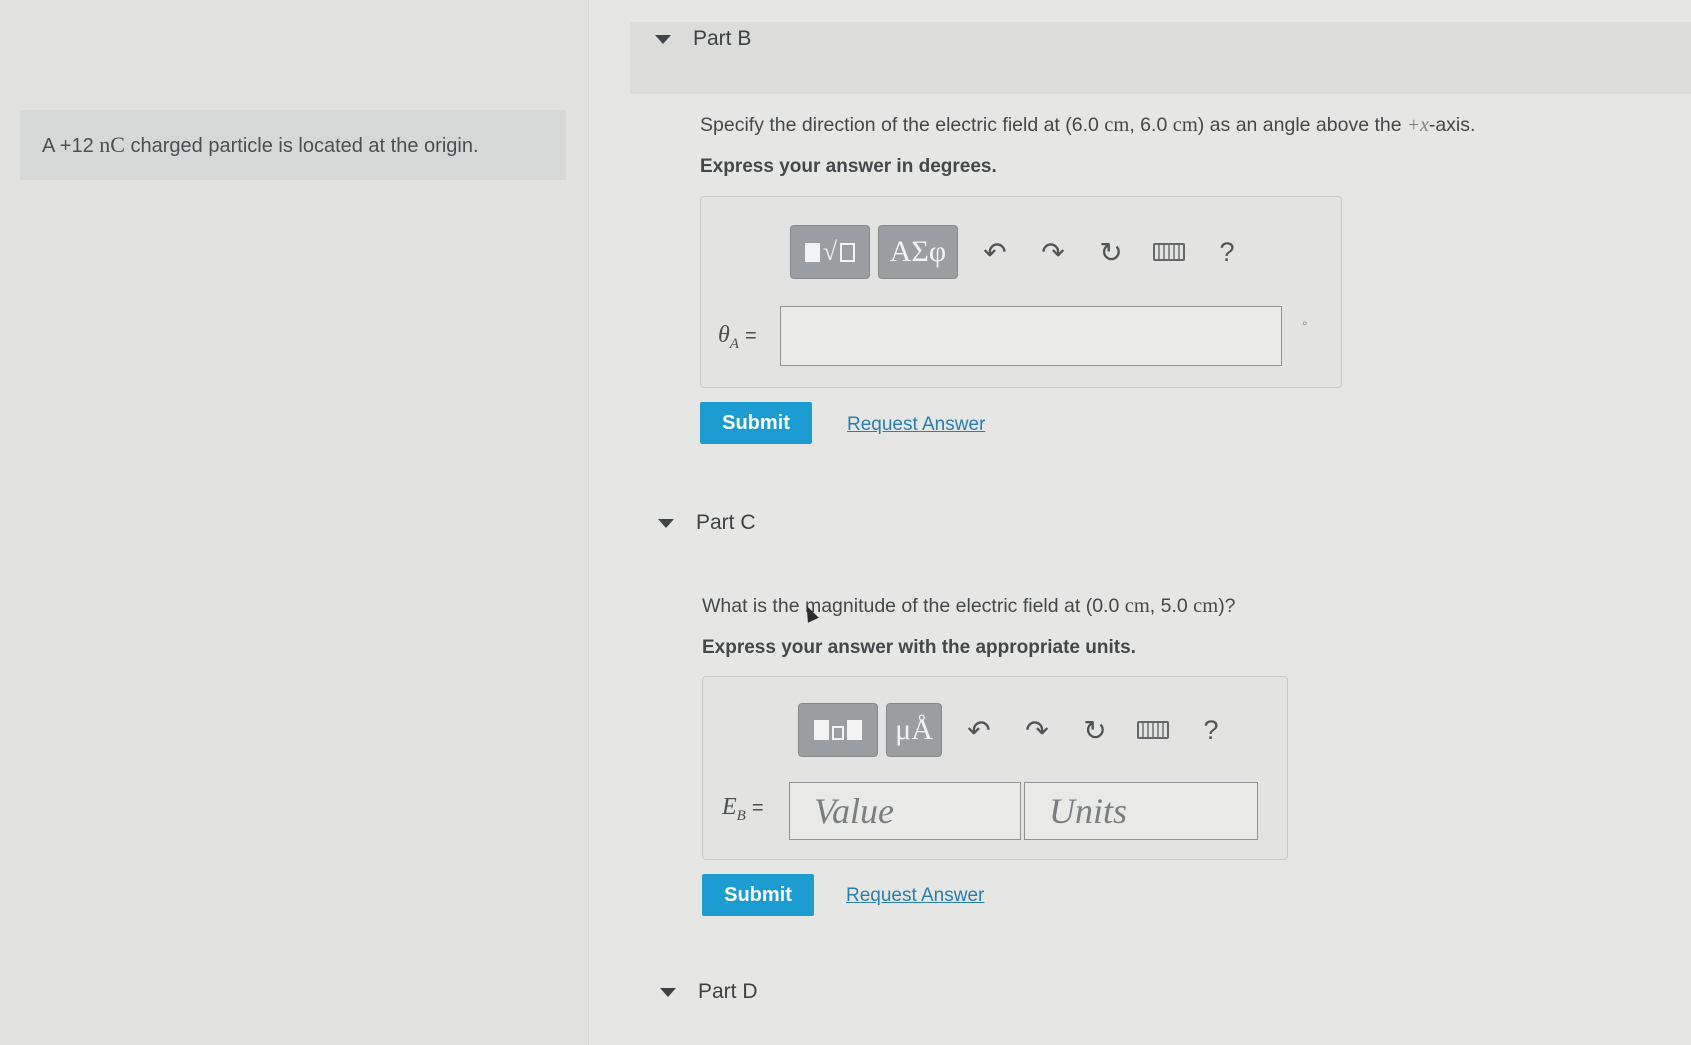 This screenshot has height=1045, width=1691. I want to click on templates-button: √, so click(830, 252).